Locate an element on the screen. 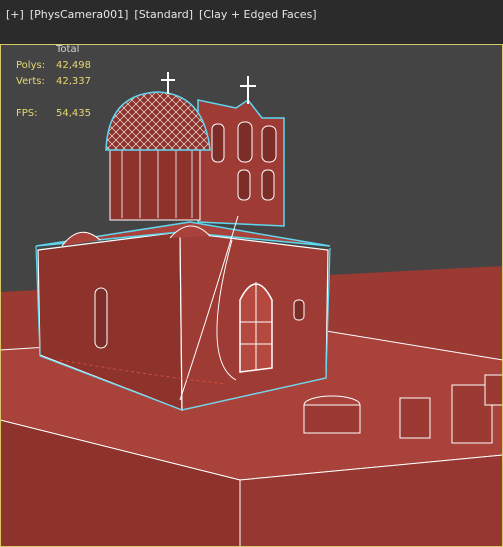 Image resolution: width=503 pixels, height=547 pixels. viewport-general-menu: [+] is located at coordinates (15, 14).